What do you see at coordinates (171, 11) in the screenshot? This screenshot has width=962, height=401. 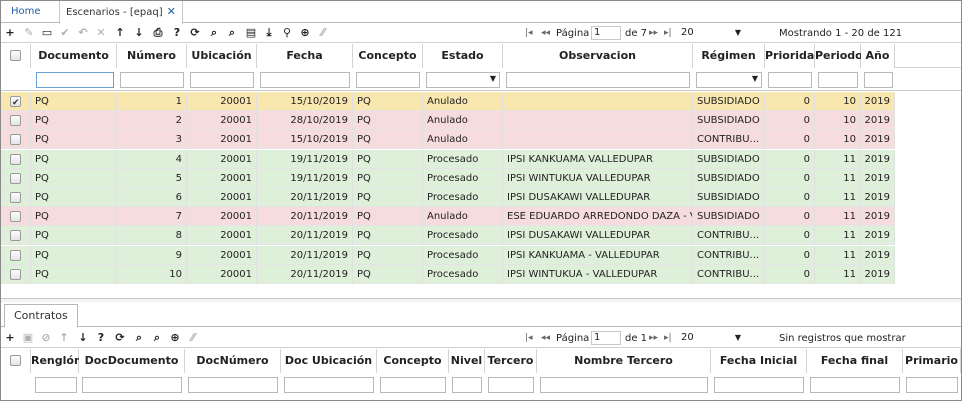 I see `close-icon: ✕` at bounding box center [171, 11].